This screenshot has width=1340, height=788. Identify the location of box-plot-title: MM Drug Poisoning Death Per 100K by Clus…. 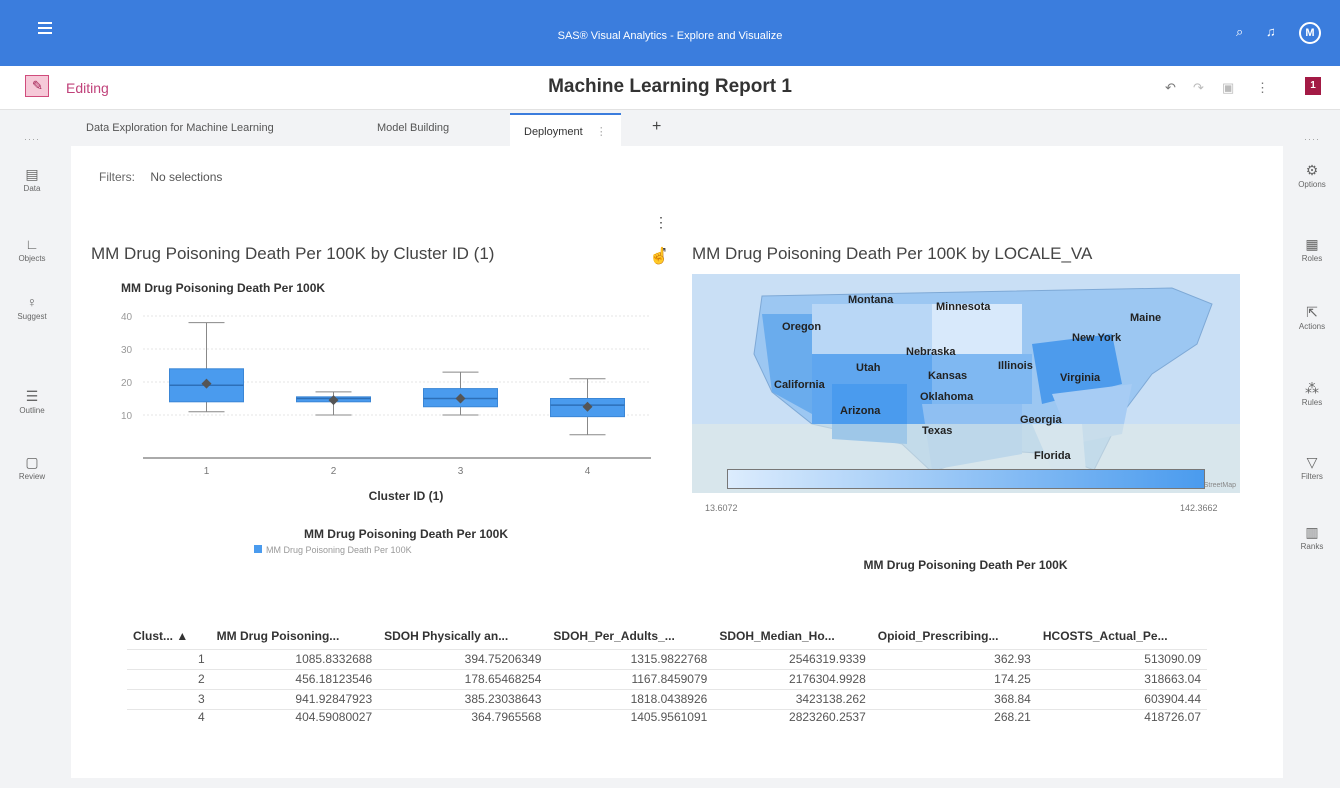
(293, 253).